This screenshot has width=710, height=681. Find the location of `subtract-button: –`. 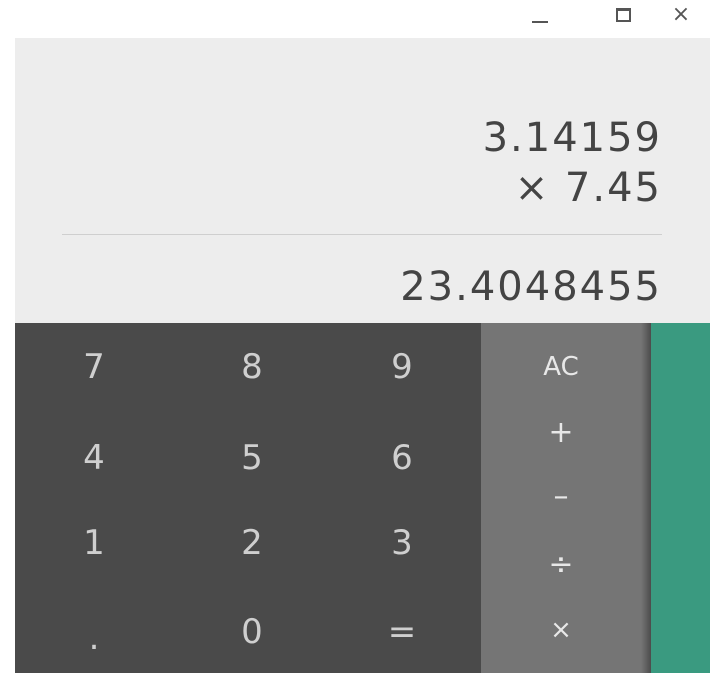

subtract-button: – is located at coordinates (561, 496).